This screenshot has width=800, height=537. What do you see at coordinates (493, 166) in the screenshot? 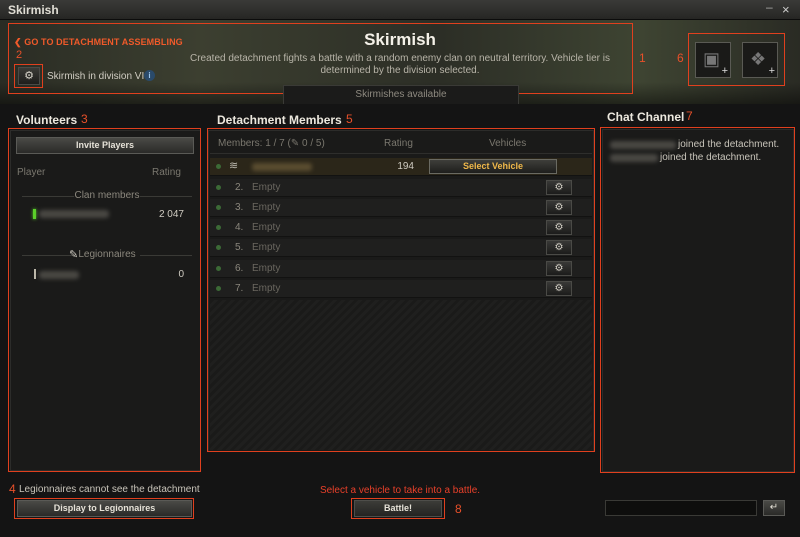
I see `select-vehicle-button: Select Vehicle` at bounding box center [493, 166].